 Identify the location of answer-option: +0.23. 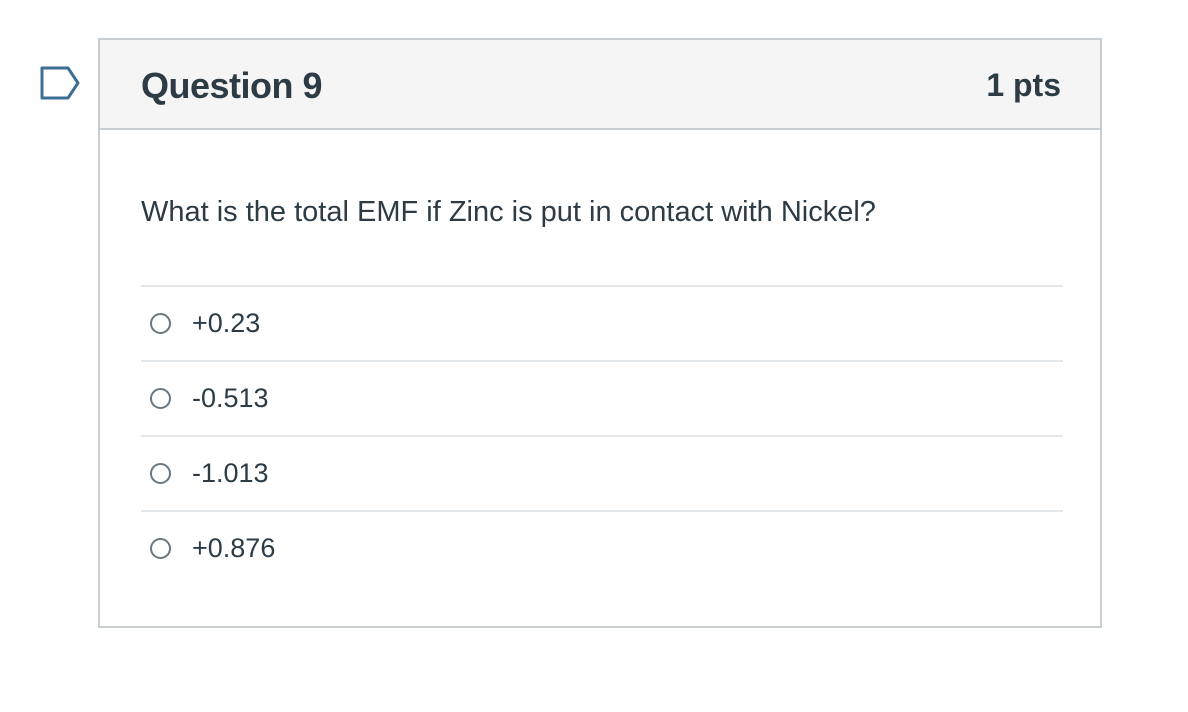
(602, 322).